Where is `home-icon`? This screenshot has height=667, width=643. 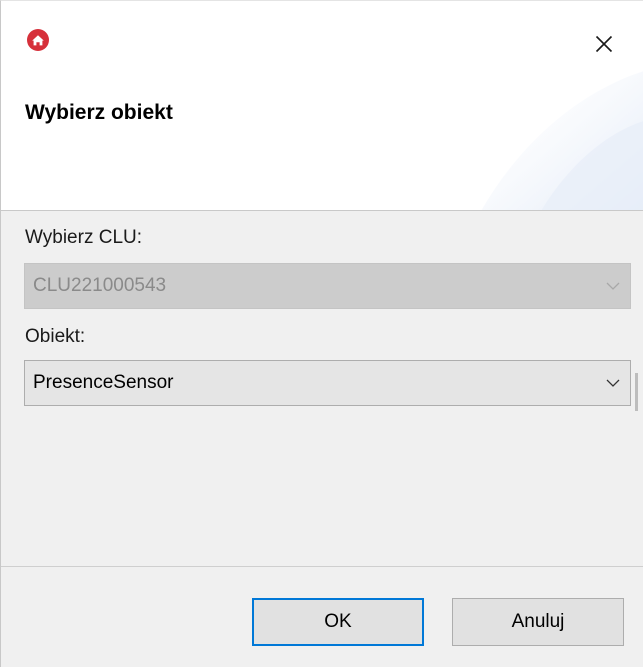
home-icon is located at coordinates (38, 40).